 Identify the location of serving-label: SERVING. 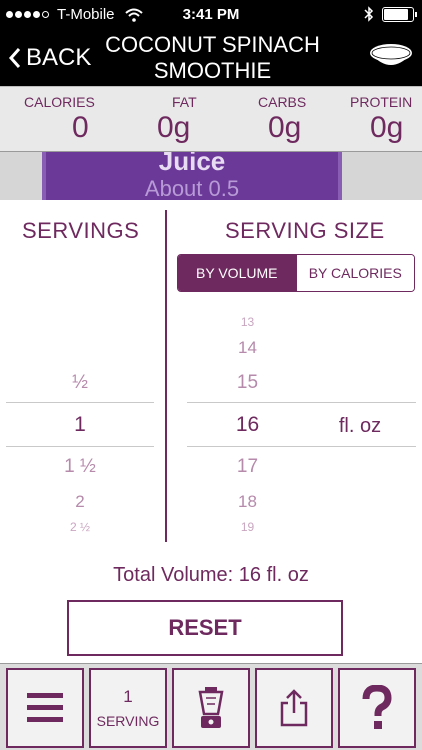
(128, 721).